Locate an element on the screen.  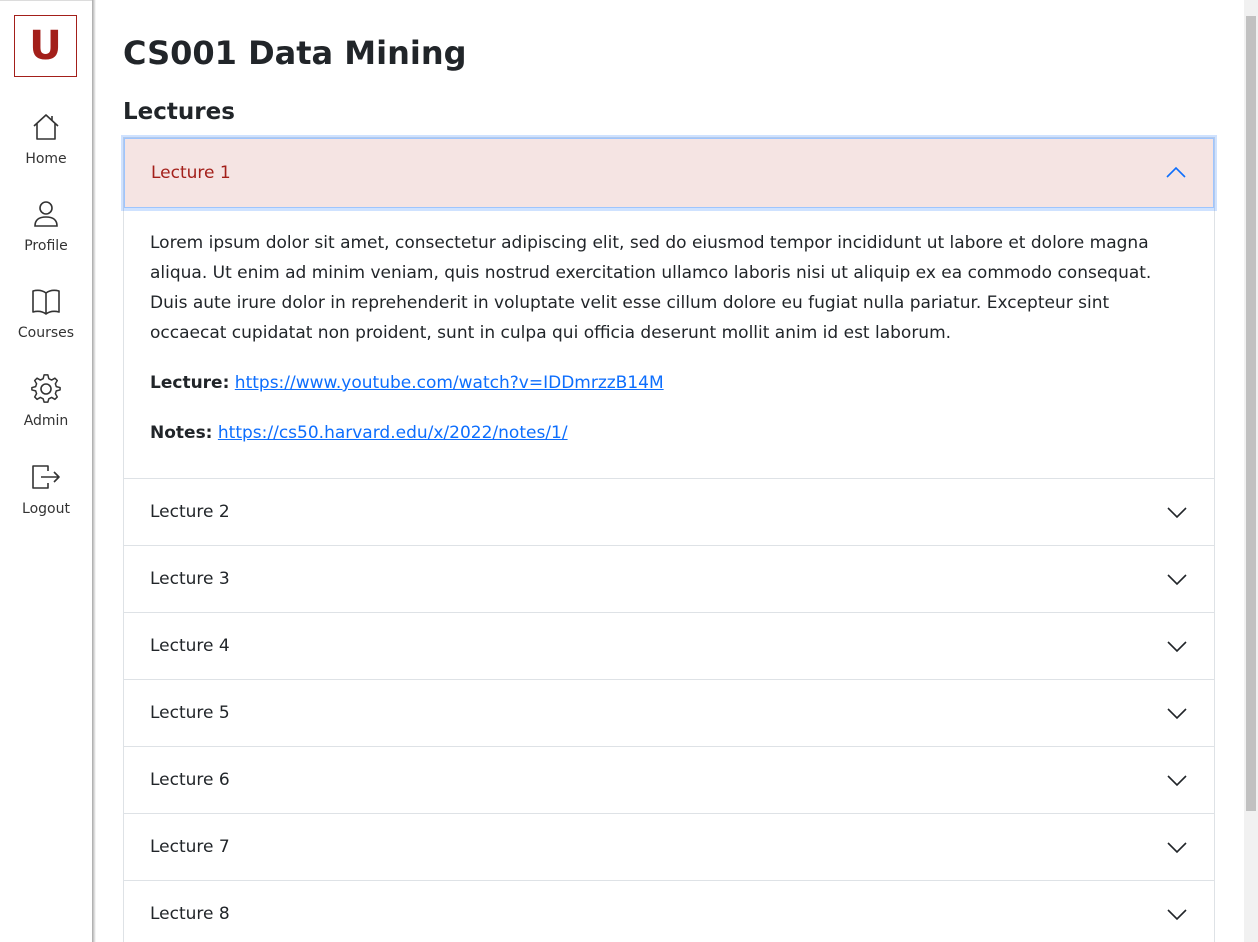
lecture-header: Lecture 6 is located at coordinates (669, 780).